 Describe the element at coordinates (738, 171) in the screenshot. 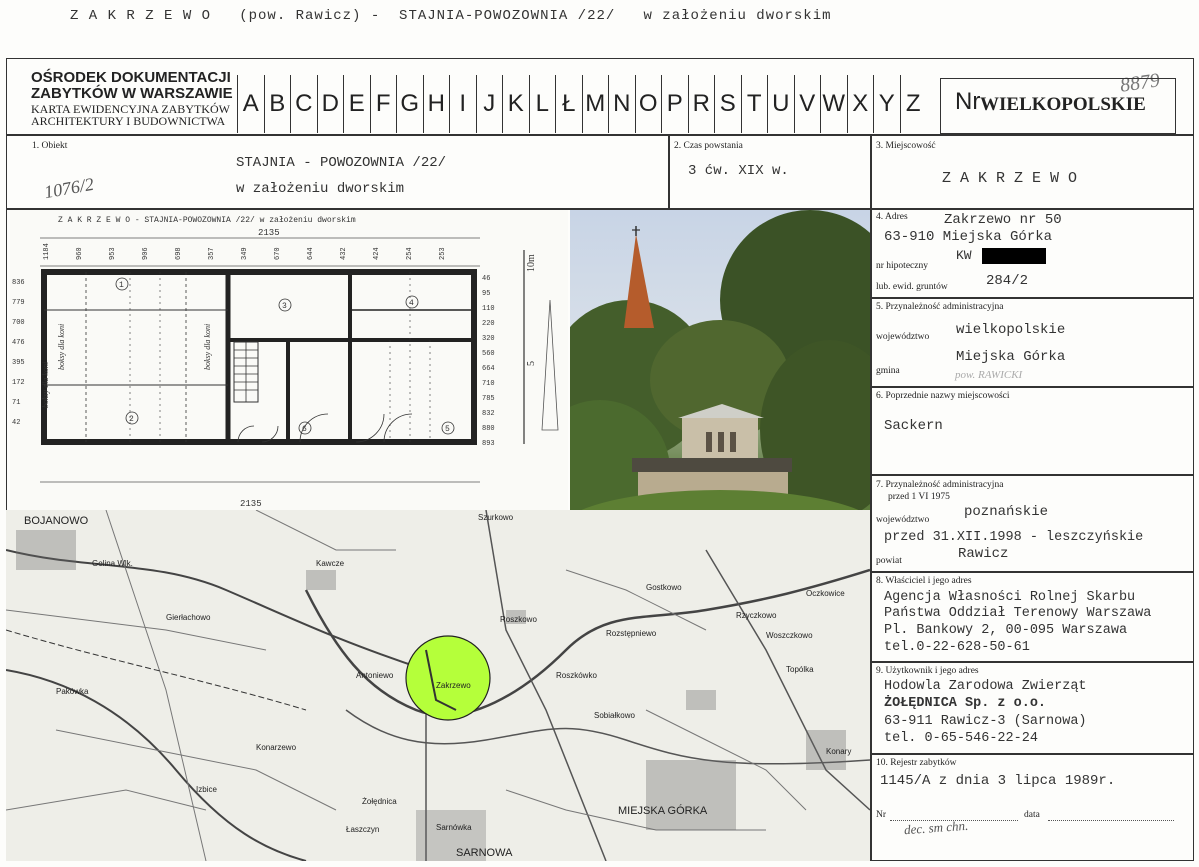

I see `czas-value: 3 ćw. XIX w.` at that location.